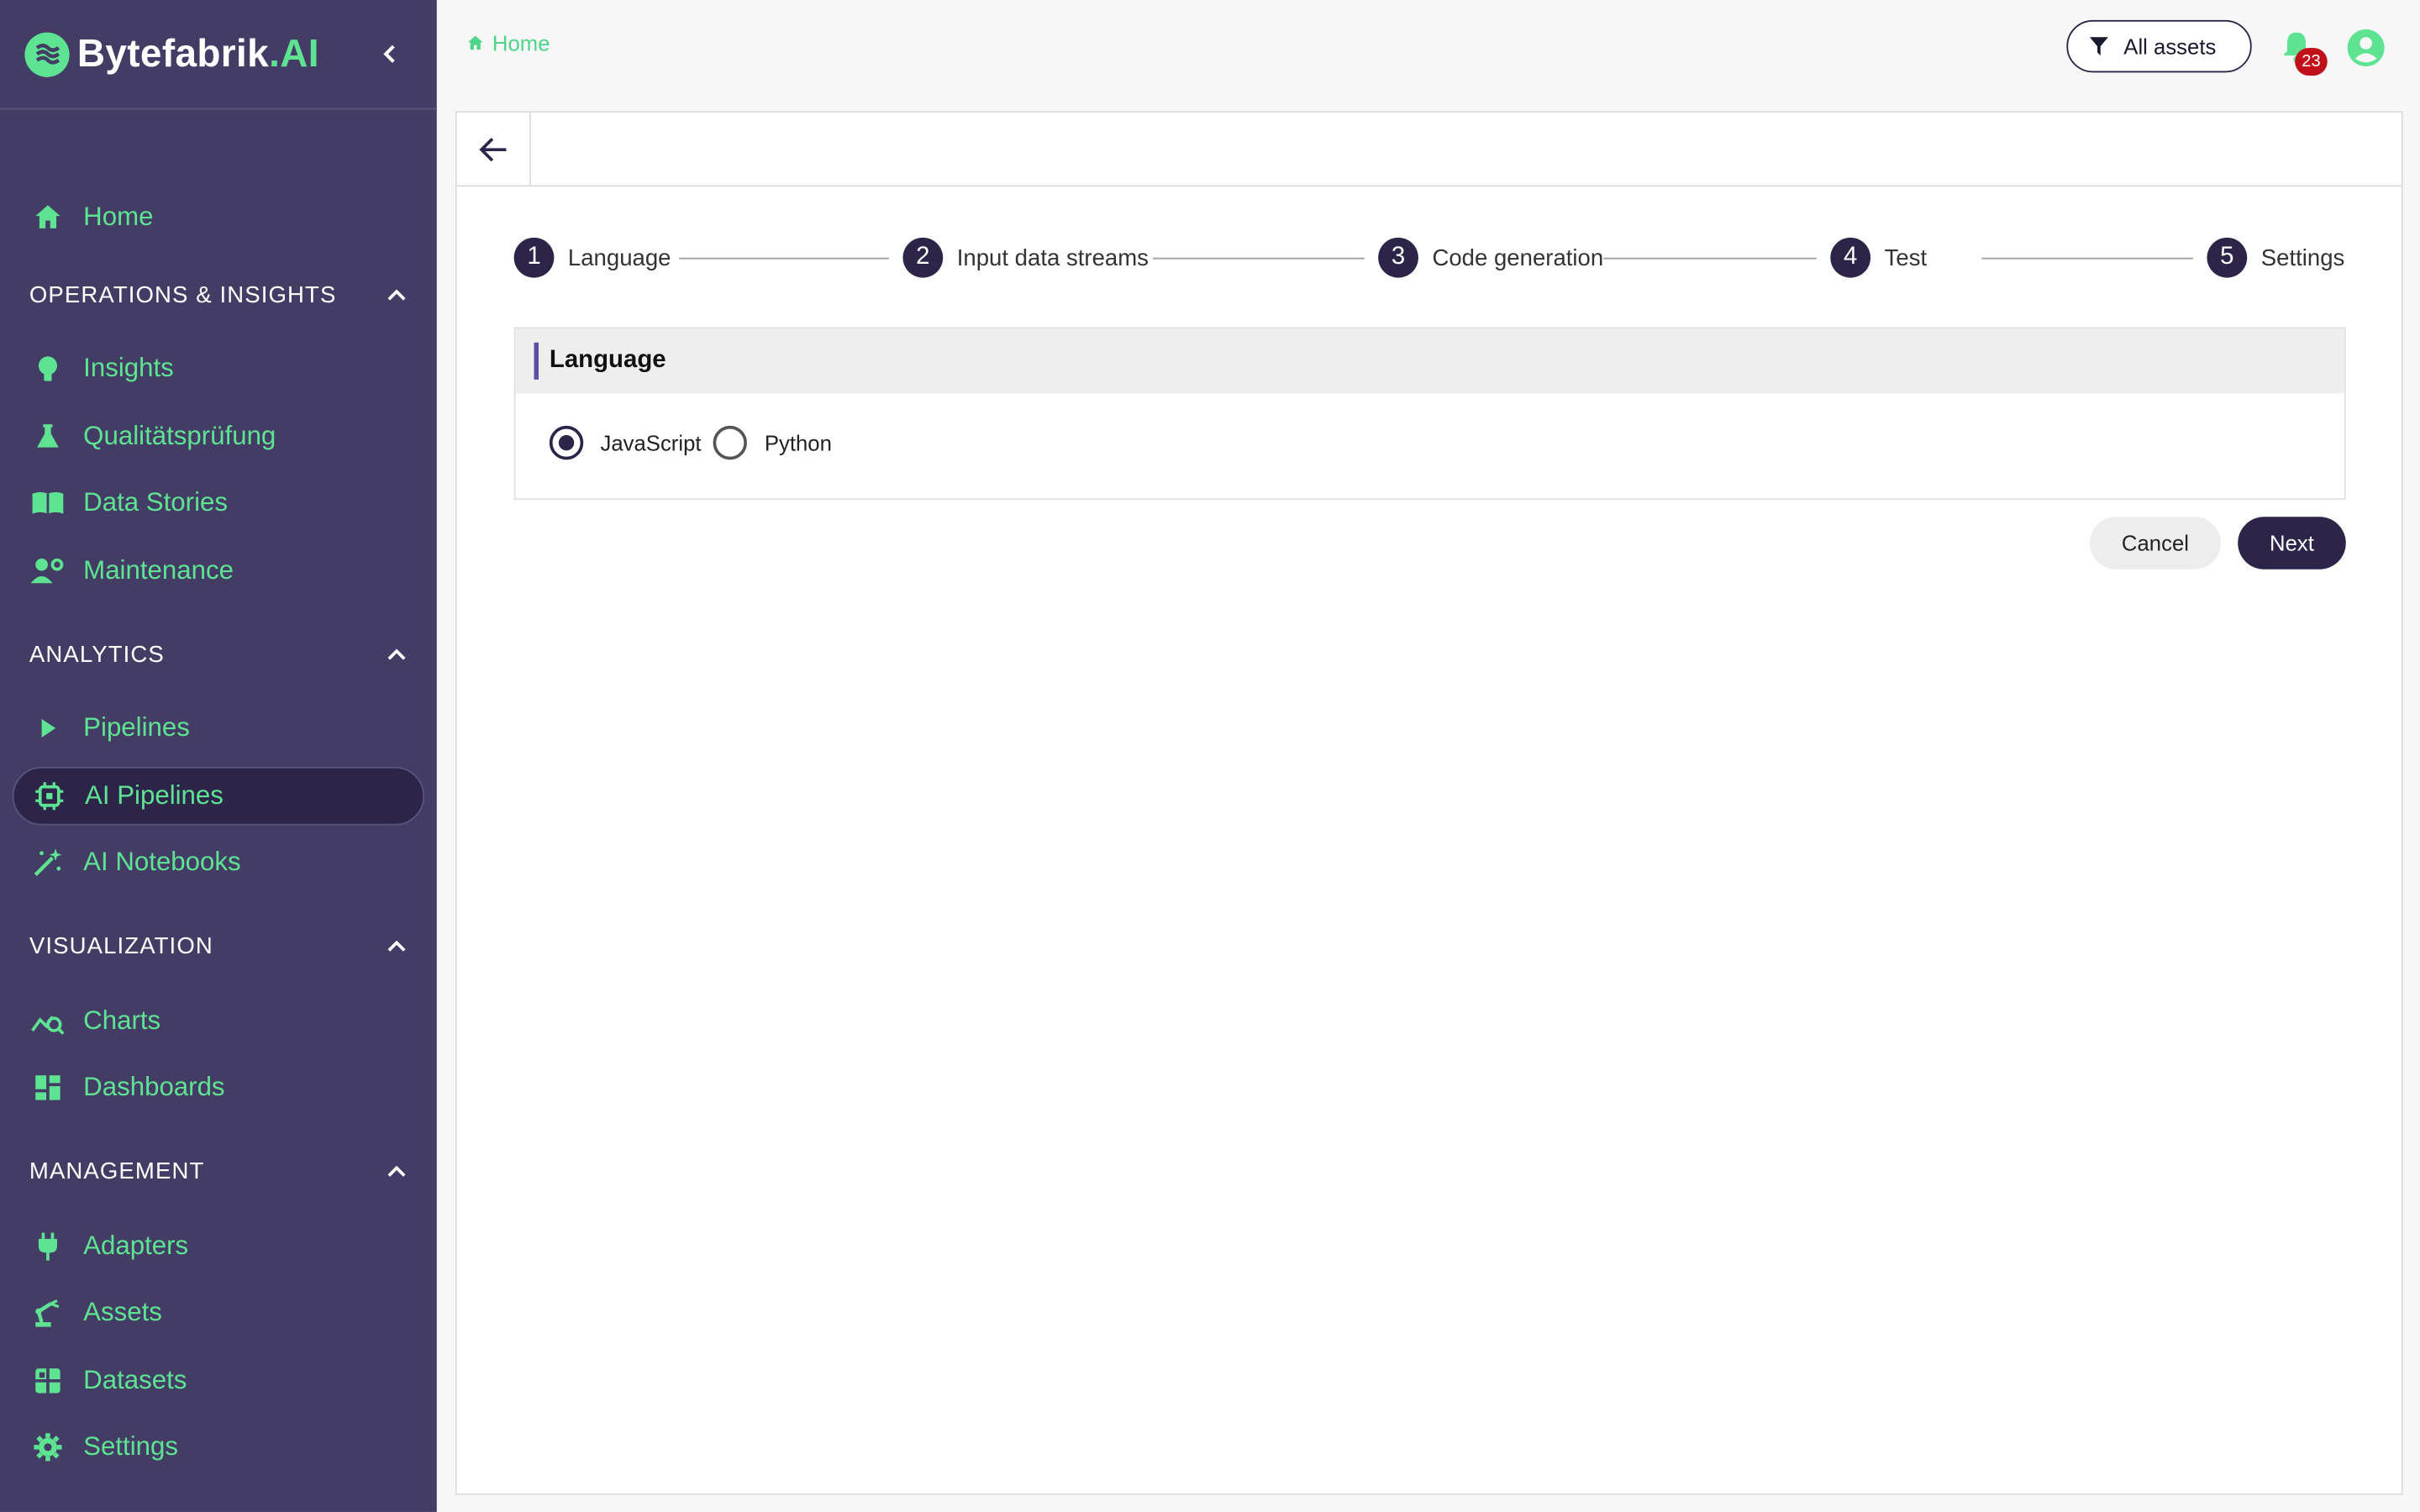 The image size is (2420, 1512). I want to click on language-panel: Language JavaScript Python, so click(1429, 414).